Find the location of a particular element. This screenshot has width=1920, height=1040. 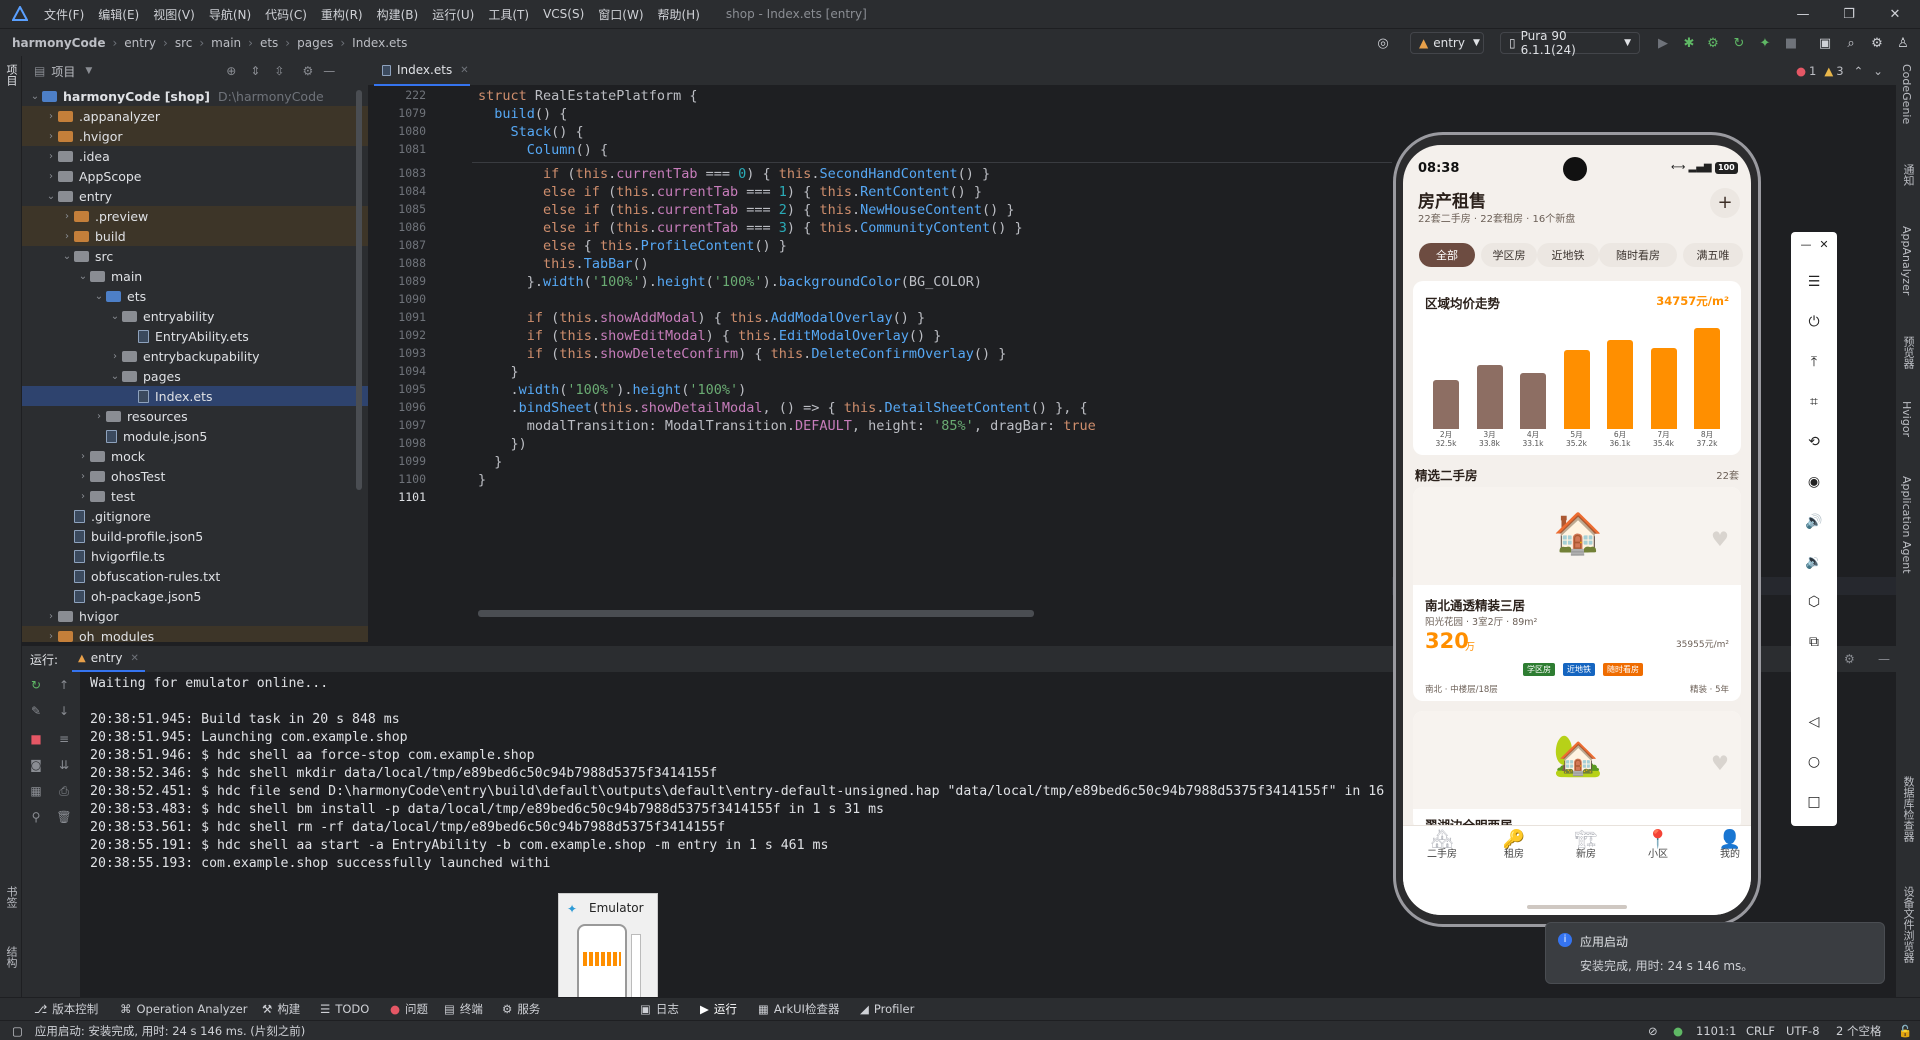

bottom-tool-item: ⌘ Operation Analyzer is located at coordinates (183, 1009).